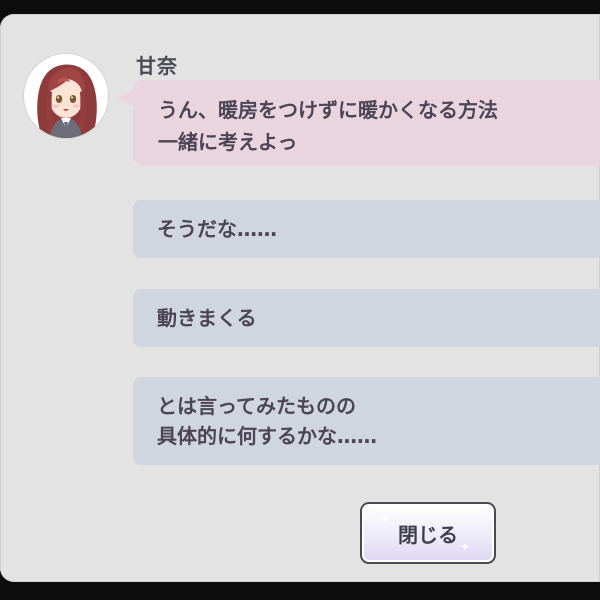  Describe the element at coordinates (366, 318) in the screenshot. I see `choice-option-2: 動きまくる` at that location.